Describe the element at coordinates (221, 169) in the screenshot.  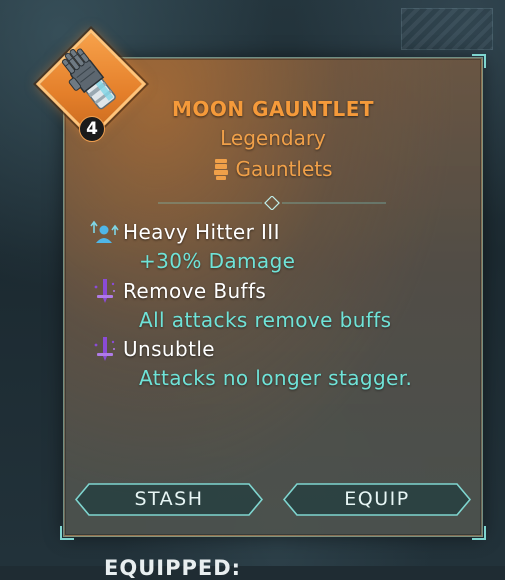
I see `fist-icon` at that location.